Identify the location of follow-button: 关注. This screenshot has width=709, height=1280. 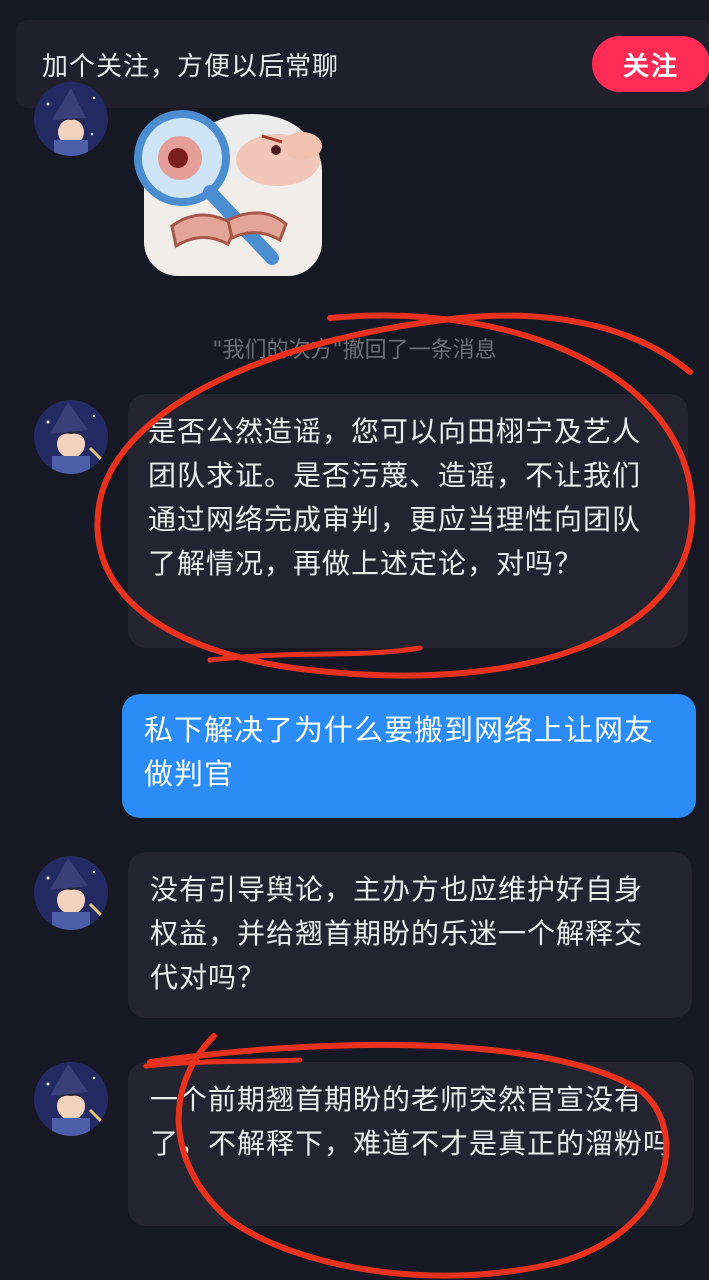
(650, 64).